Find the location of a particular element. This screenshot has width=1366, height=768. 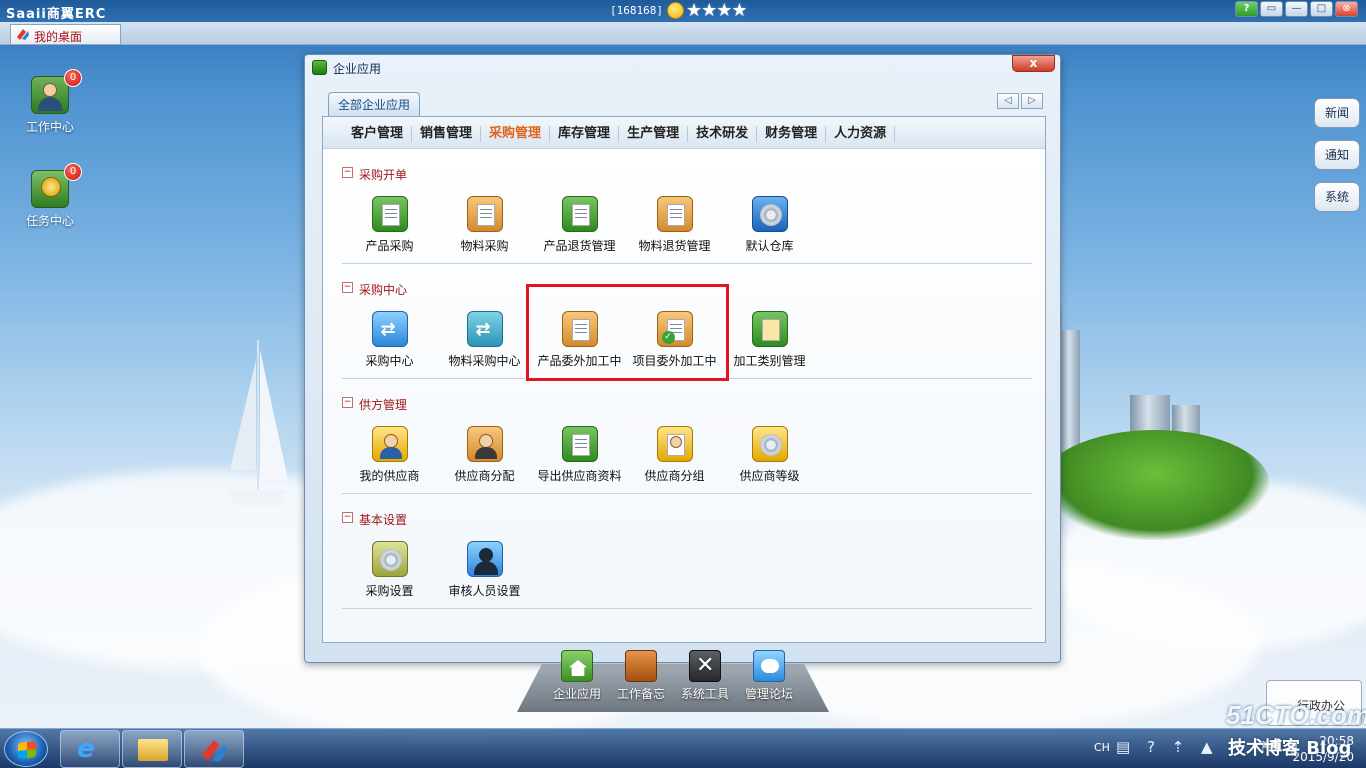

app-reviewer-settings: 审核人员设置 is located at coordinates (484, 570).